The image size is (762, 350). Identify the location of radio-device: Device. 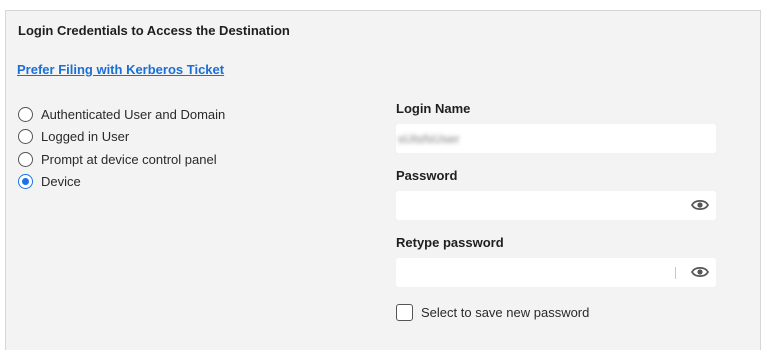
(121, 182).